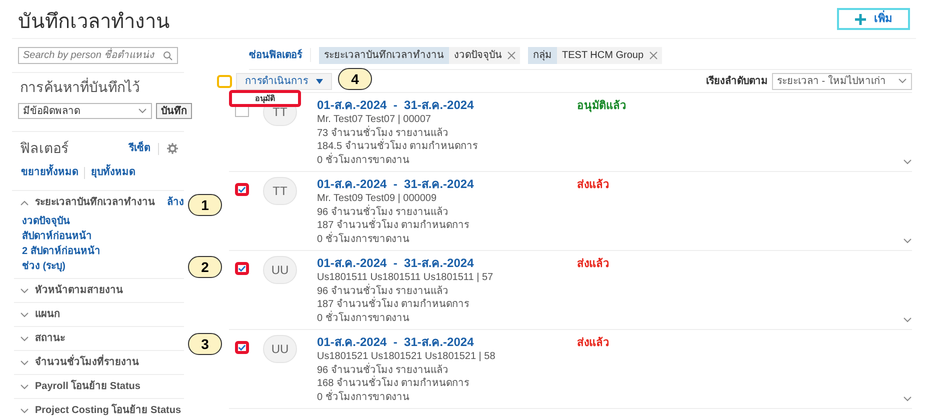 Image resolution: width=928 pixels, height=420 pixels. Describe the element at coordinates (406, 356) in the screenshot. I see `person-text: Us1801521 Us1801521 Us1801521 | 58` at that location.